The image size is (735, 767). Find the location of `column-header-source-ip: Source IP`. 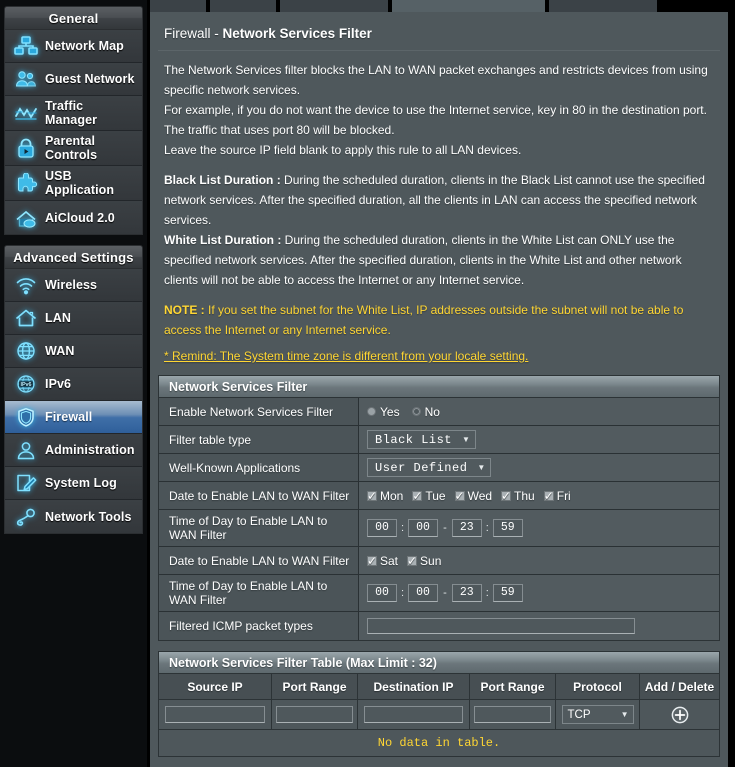

column-header-source-ip: Source IP is located at coordinates (215, 687).